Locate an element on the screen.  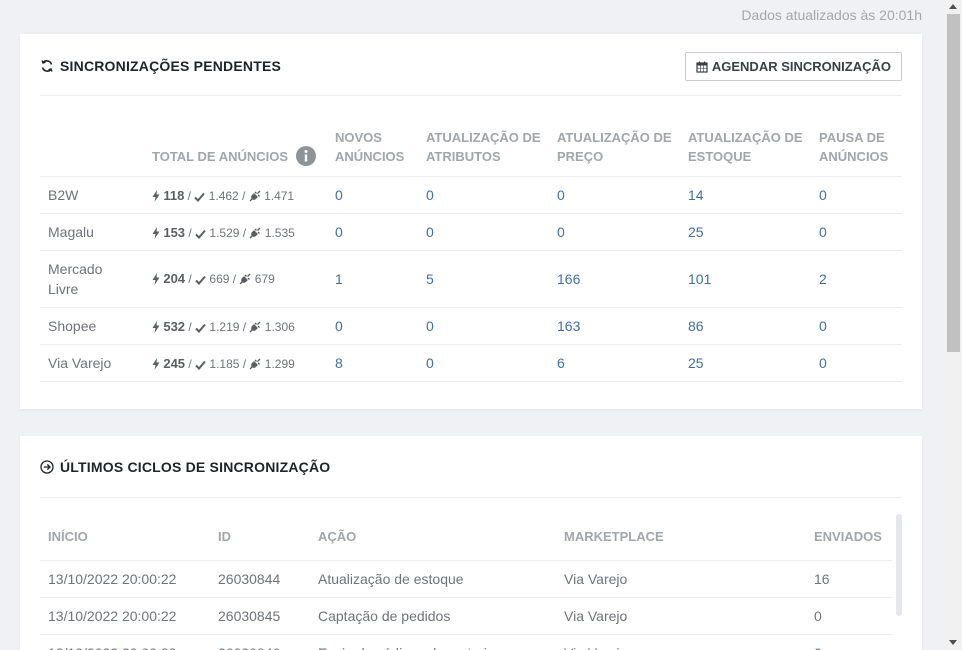
preco-value: 166 is located at coordinates (614, 279).